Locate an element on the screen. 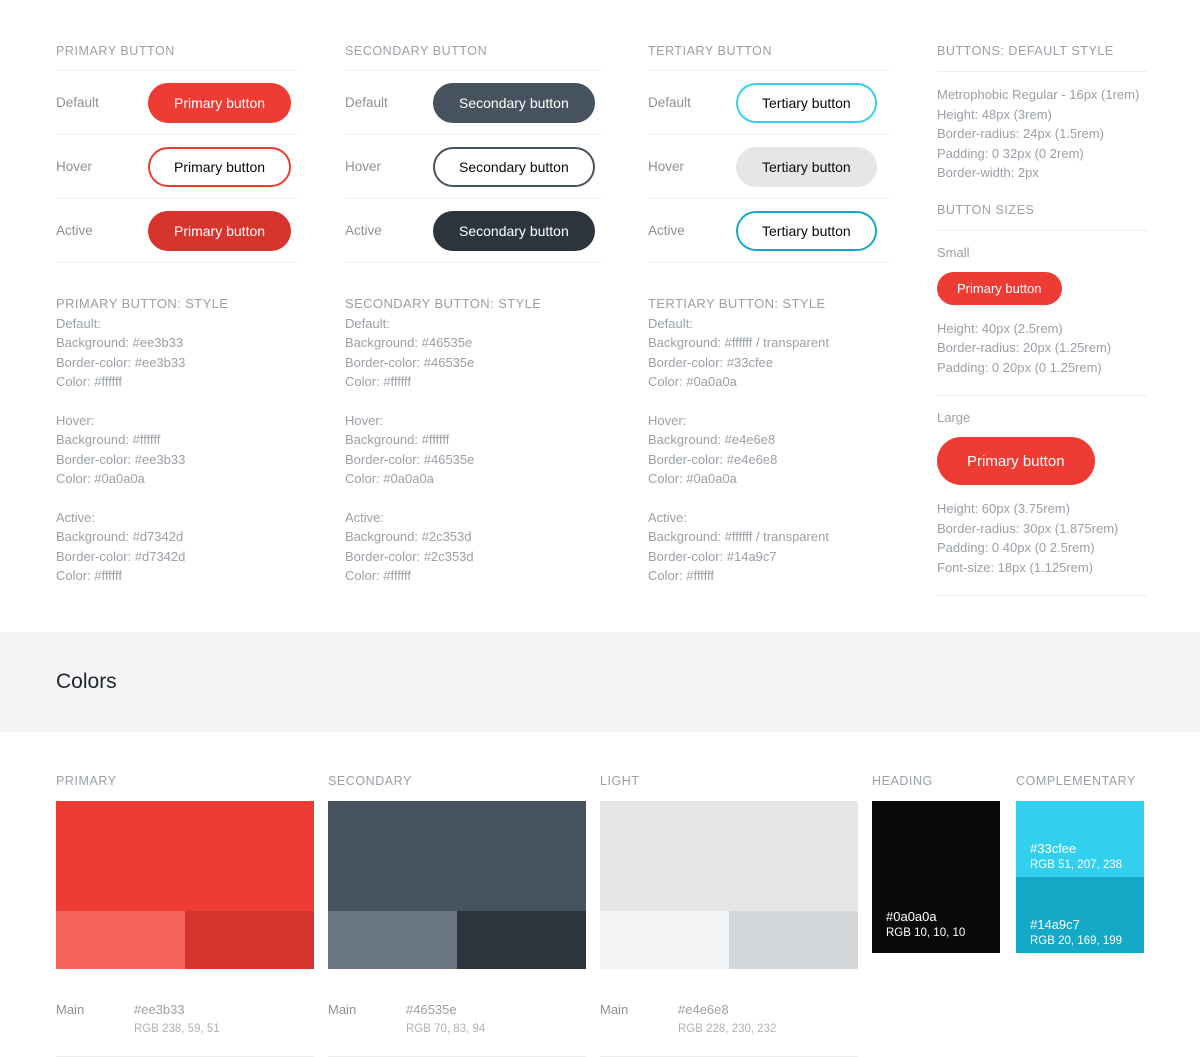 This screenshot has height=1057, width=1200. swatch-meta-hex: #e4e6e8 is located at coordinates (703, 1009).